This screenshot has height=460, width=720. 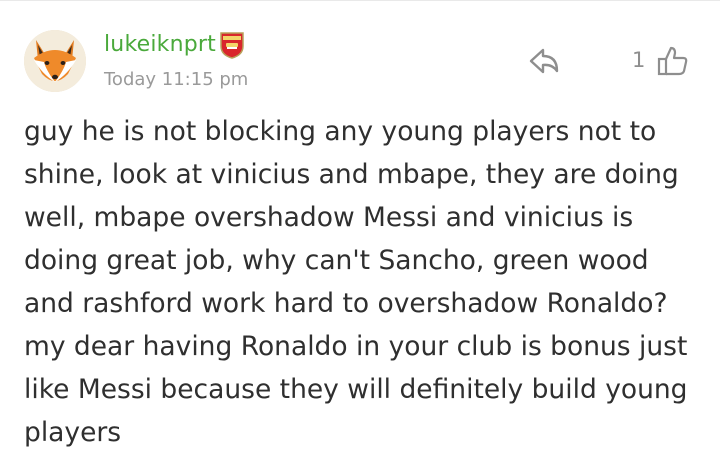 I want to click on reply-button, so click(x=544, y=61).